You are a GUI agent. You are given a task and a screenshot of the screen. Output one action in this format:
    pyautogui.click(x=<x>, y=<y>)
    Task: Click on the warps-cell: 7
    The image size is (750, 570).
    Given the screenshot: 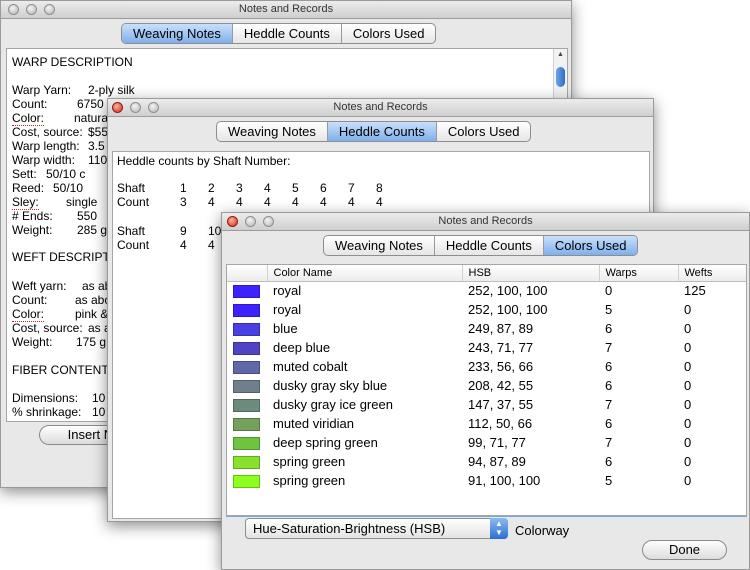 What is the action you would take?
    pyautogui.click(x=609, y=442)
    